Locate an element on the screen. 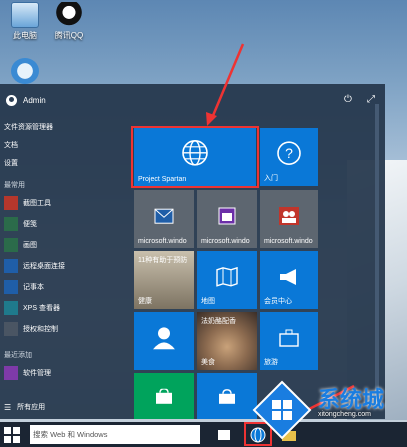 Image resolution: width=407 pixels, height=447 pixels. sticky-notes-icon is located at coordinates (11, 224).